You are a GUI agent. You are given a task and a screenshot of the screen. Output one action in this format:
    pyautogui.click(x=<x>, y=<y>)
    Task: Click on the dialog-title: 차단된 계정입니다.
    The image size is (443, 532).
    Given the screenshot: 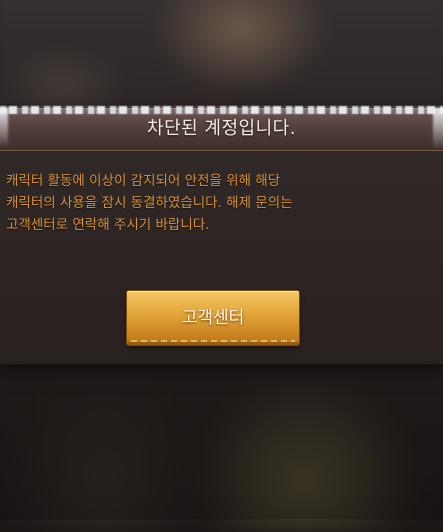 What is the action you would take?
    pyautogui.click(x=221, y=128)
    